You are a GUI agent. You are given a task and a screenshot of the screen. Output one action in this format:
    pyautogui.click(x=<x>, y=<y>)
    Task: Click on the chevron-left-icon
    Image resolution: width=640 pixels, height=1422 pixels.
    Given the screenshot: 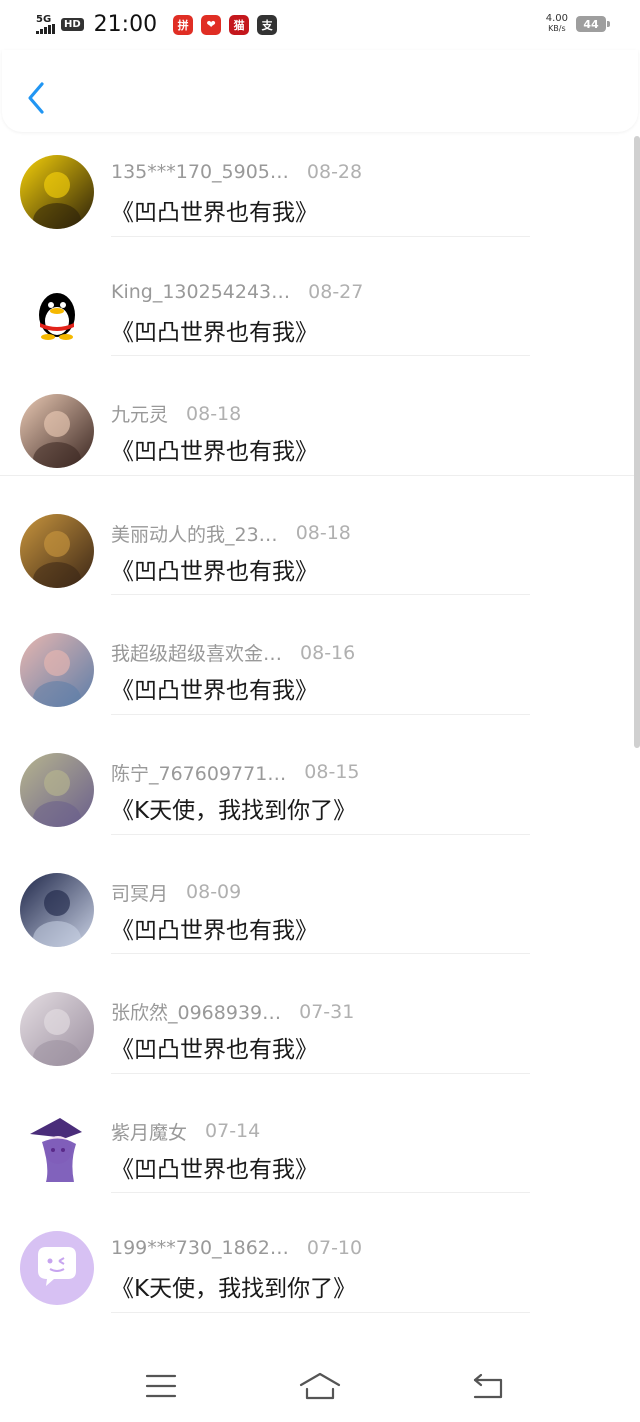 What is the action you would take?
    pyautogui.click(x=36, y=98)
    